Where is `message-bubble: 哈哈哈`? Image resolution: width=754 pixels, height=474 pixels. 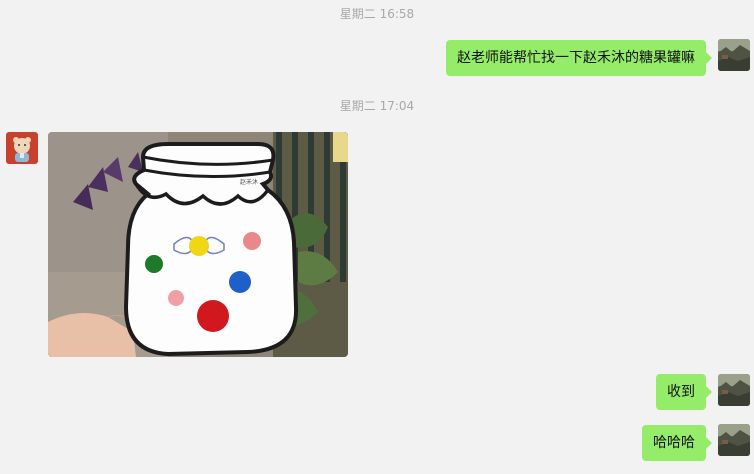
message-bubble: 哈哈哈 is located at coordinates (677, 443).